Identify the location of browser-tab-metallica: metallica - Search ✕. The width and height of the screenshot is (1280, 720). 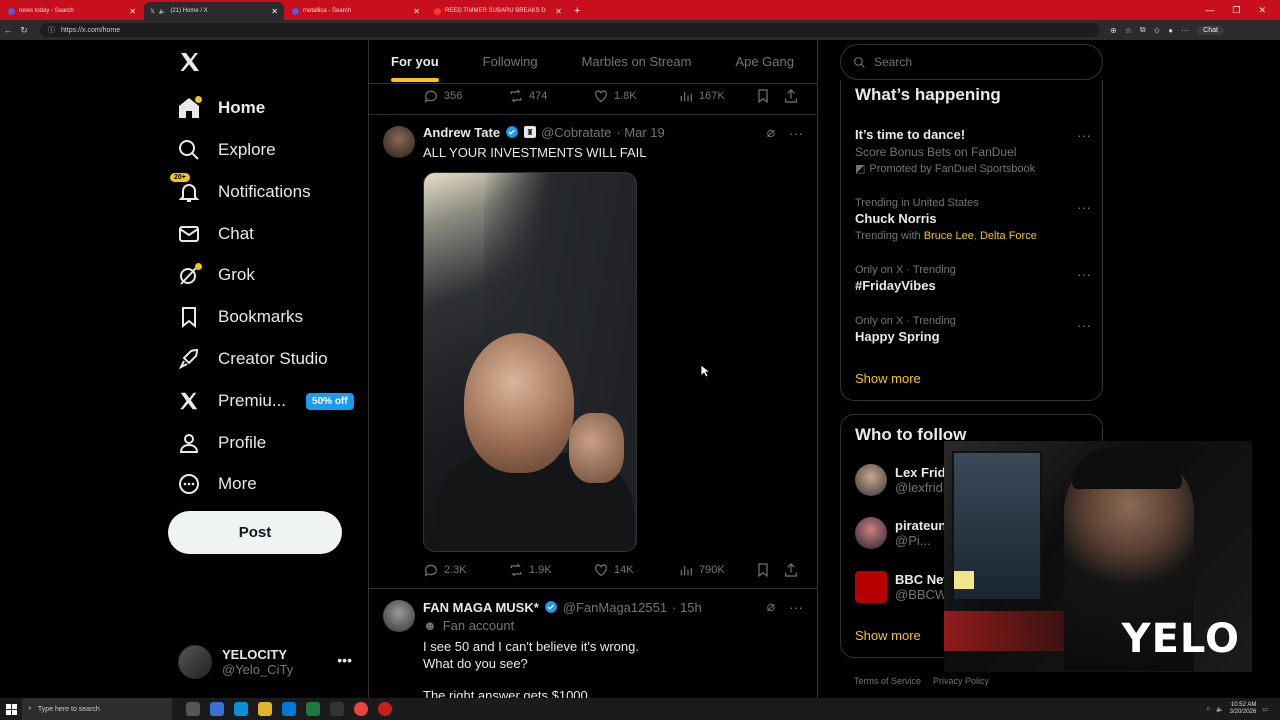
(356, 11).